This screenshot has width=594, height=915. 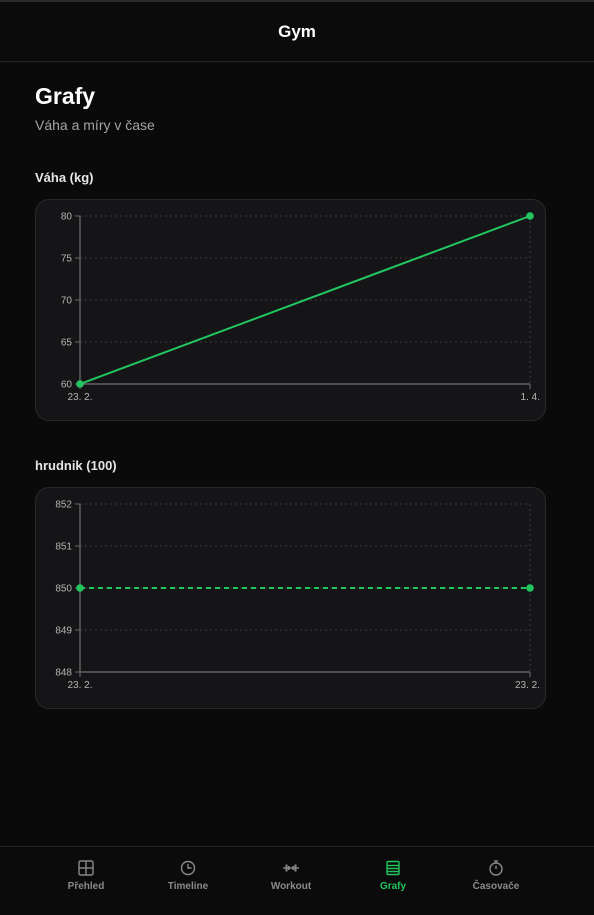 I want to click on top-bar: Gym, so click(x=297, y=31).